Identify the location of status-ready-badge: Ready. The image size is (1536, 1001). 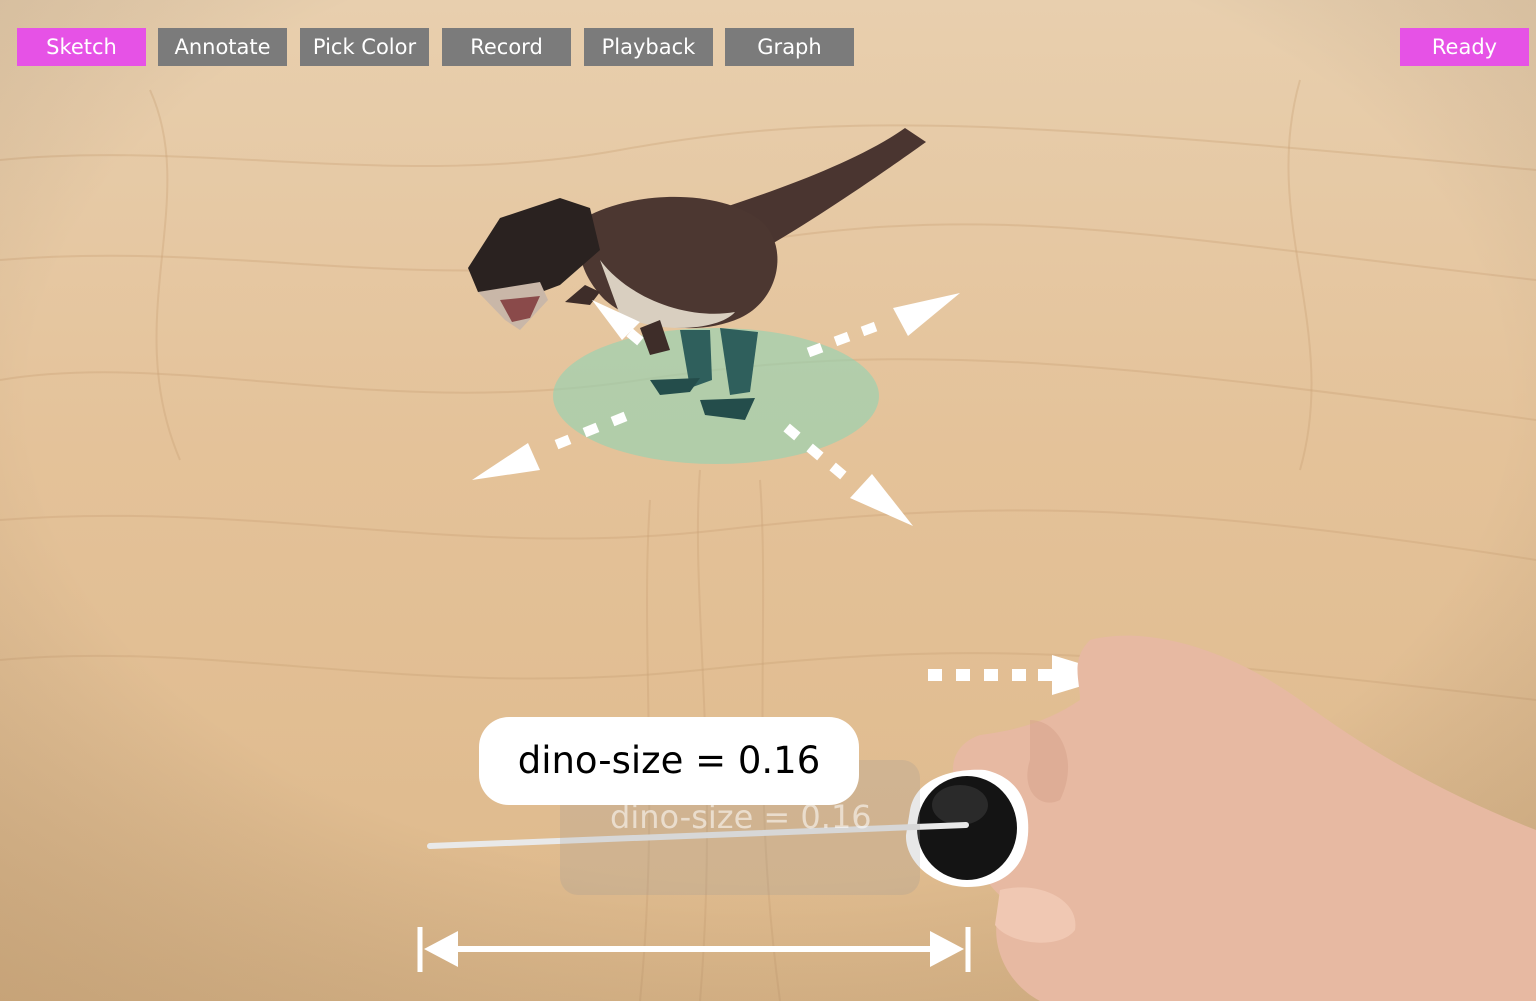
(1464, 47).